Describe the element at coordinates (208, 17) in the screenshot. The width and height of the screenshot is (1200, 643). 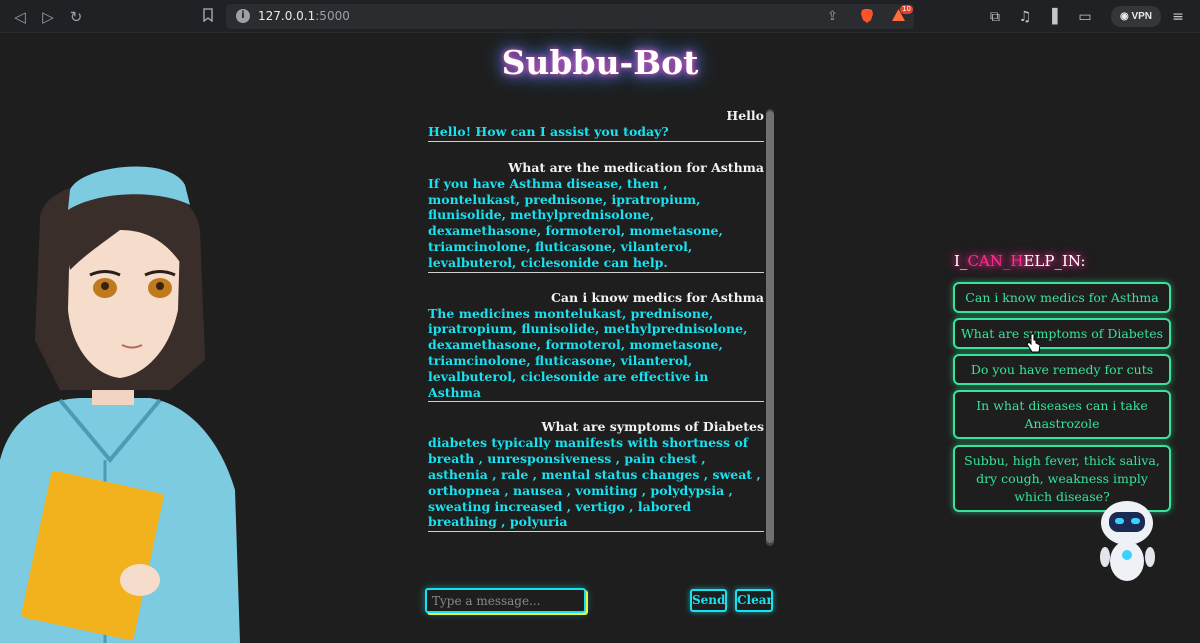
I see `bookmark-icon` at that location.